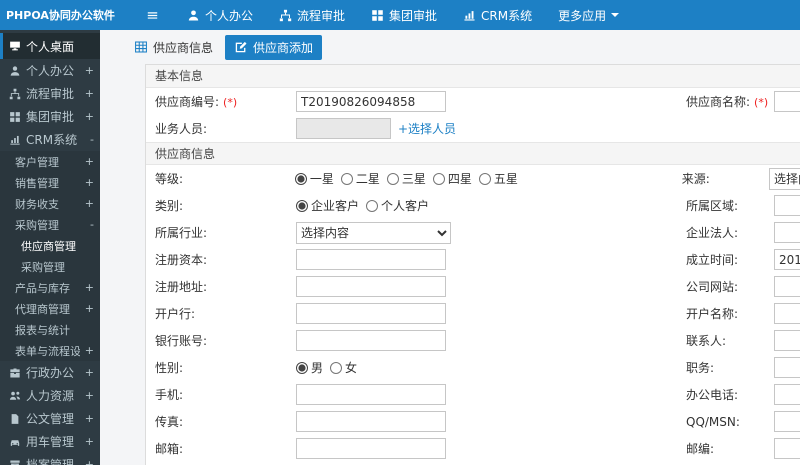 The height and width of the screenshot is (465, 800). I want to click on nav-personal-office: 个人办公, so click(220, 15).